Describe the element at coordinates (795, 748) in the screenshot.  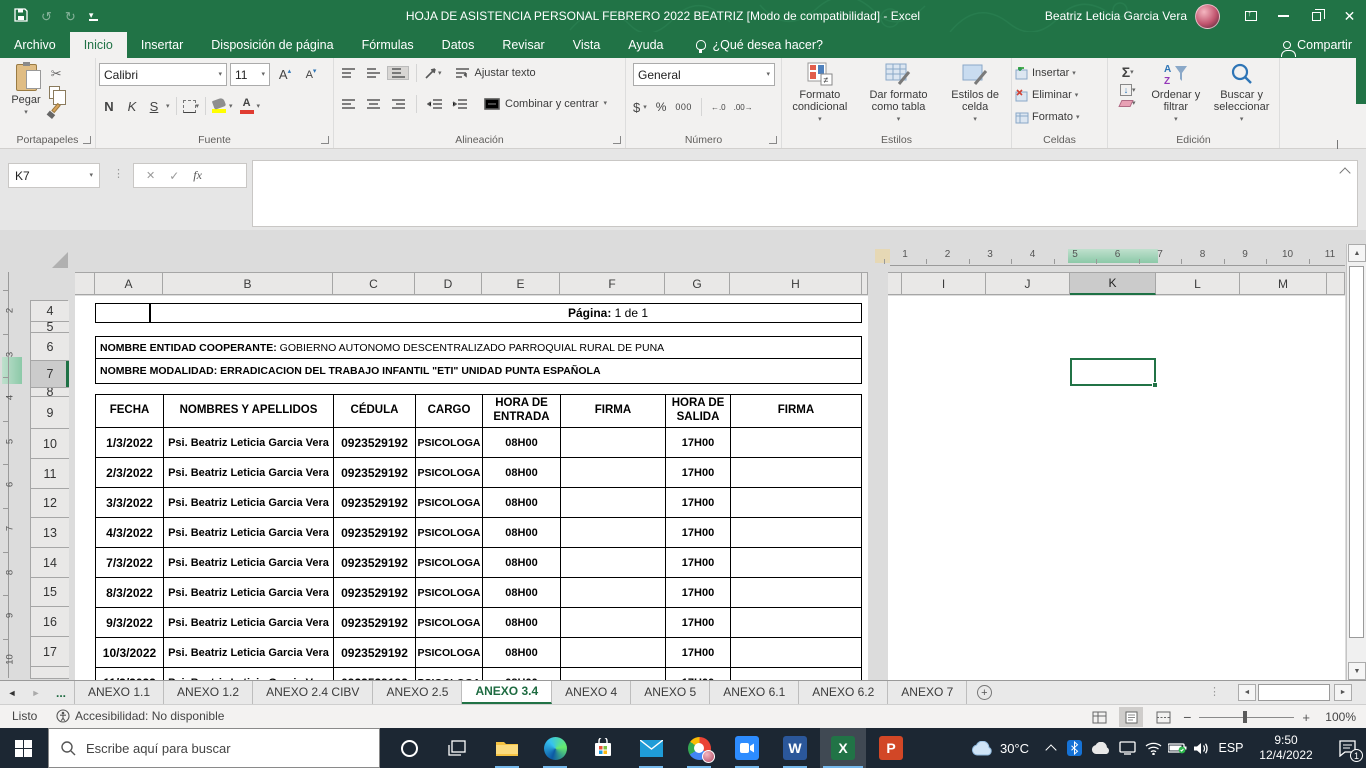
I see `word-button: W` at that location.